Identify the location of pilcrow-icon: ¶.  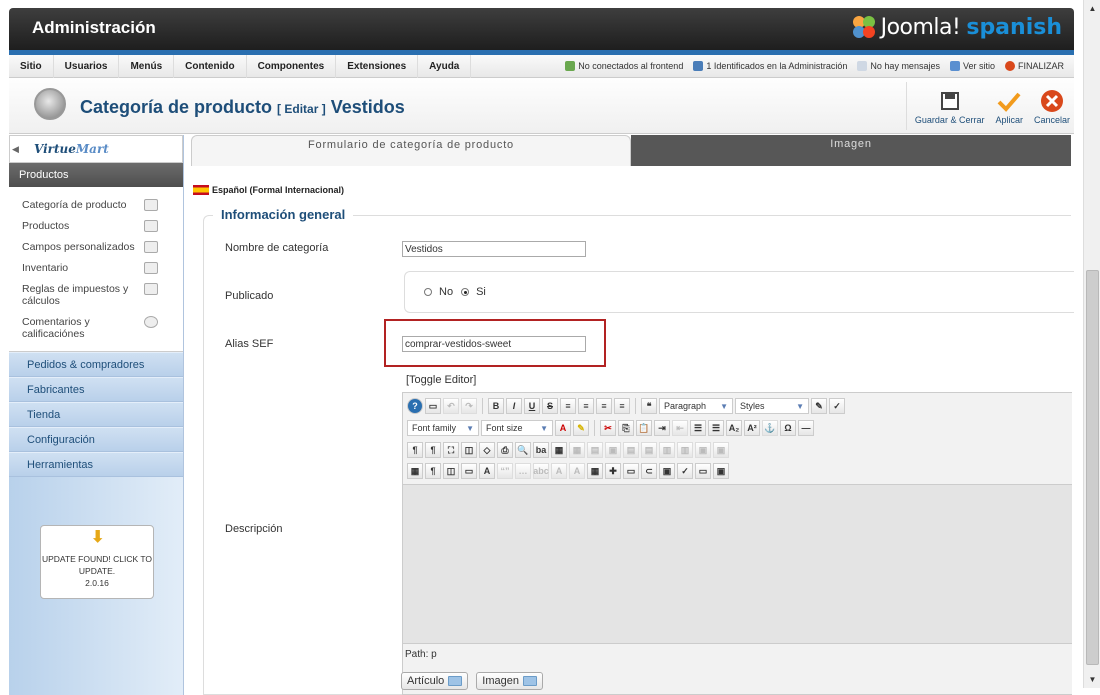
(433, 471).